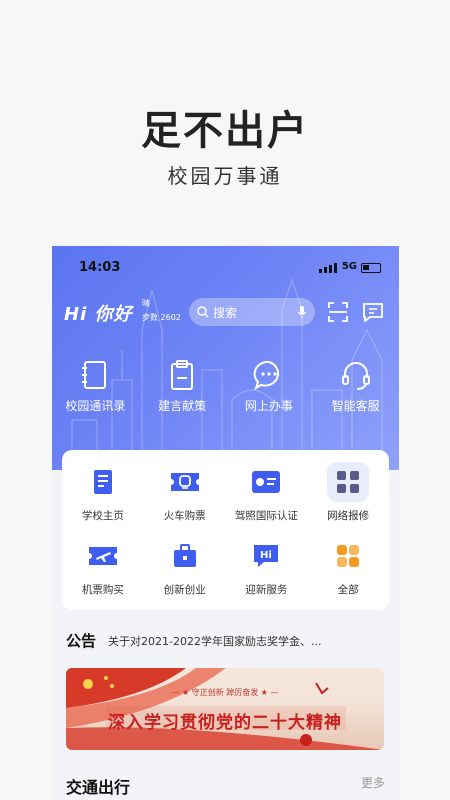 Image resolution: width=450 pixels, height=800 pixels. What do you see at coordinates (355, 376) in the screenshot?
I see `headset-icon` at bounding box center [355, 376].